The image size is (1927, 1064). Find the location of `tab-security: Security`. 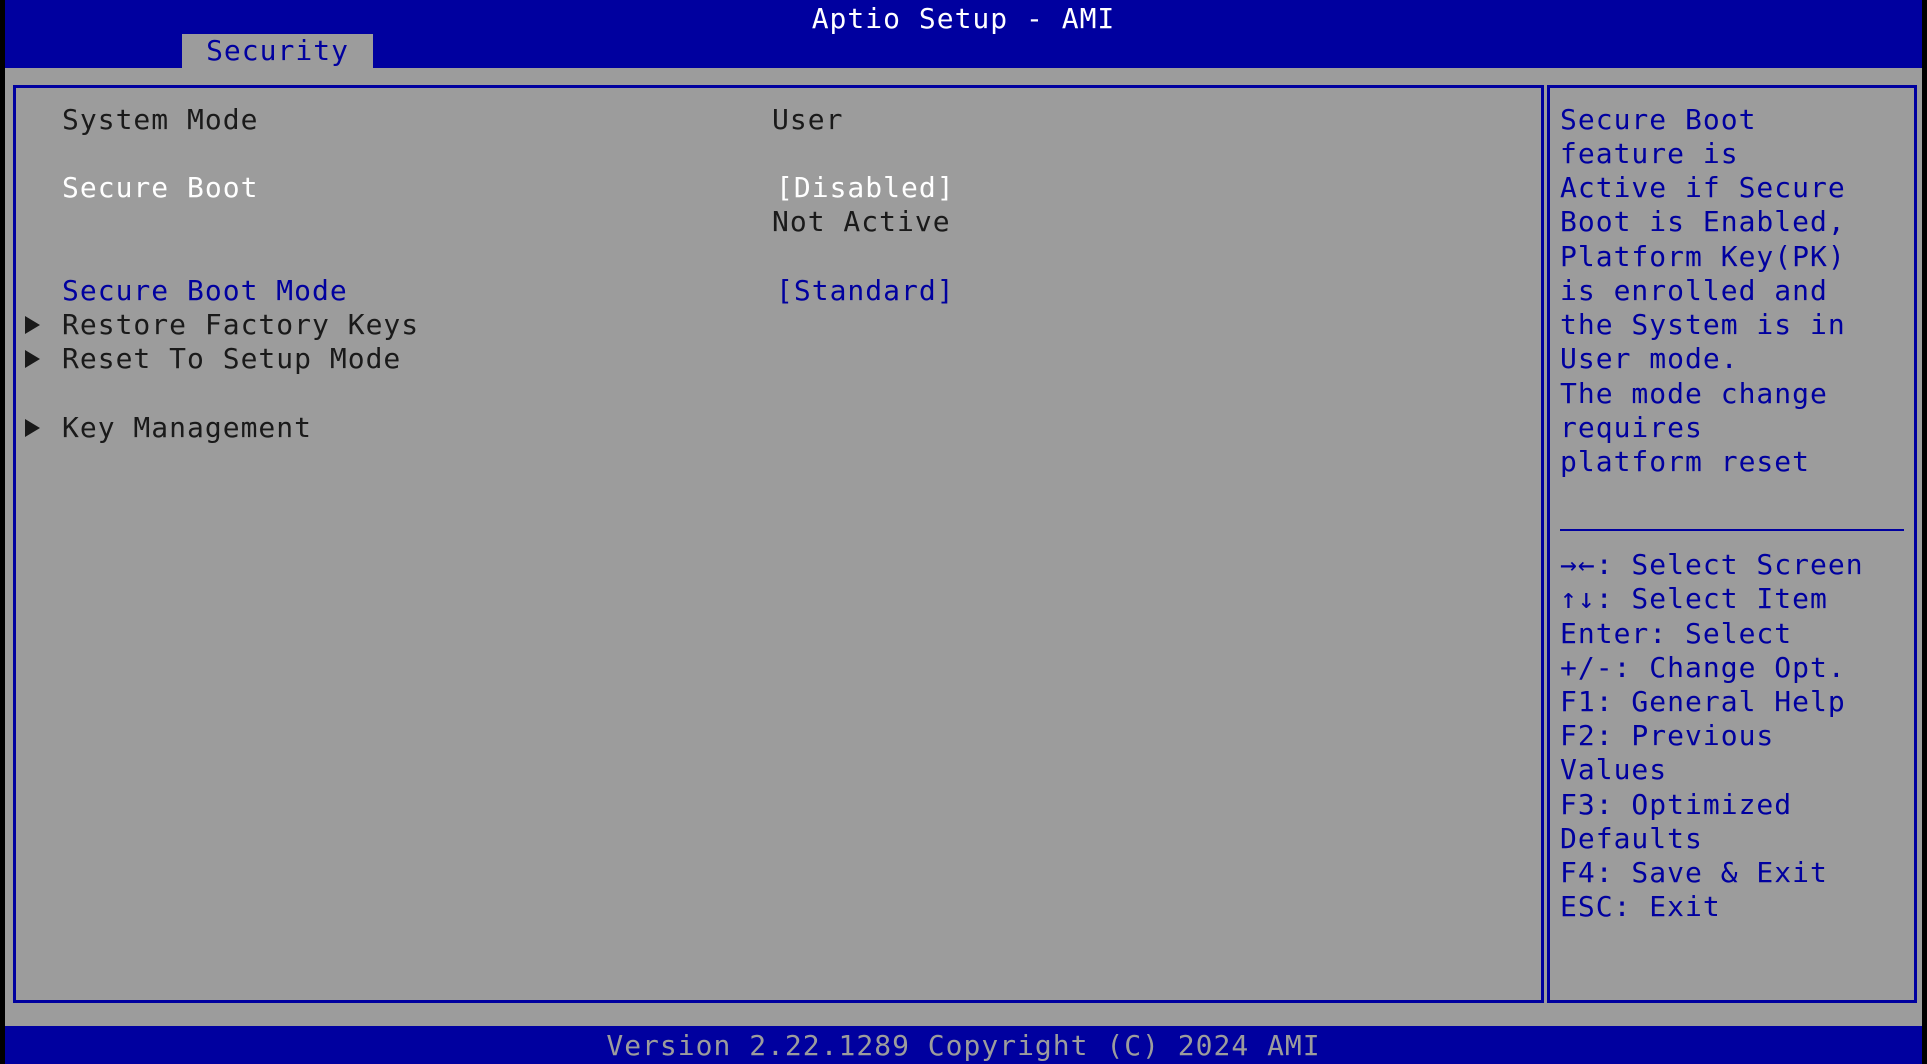

tab-security: Security is located at coordinates (277, 51).